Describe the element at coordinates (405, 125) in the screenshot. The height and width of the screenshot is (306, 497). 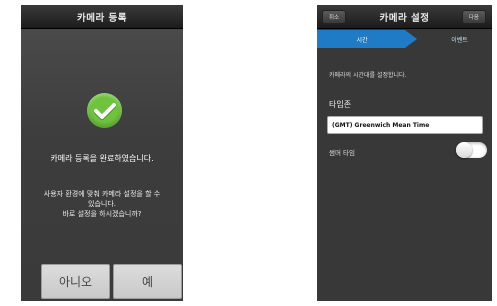
I see `timezone-select: (GMT) Greenwich Mean Time` at that location.